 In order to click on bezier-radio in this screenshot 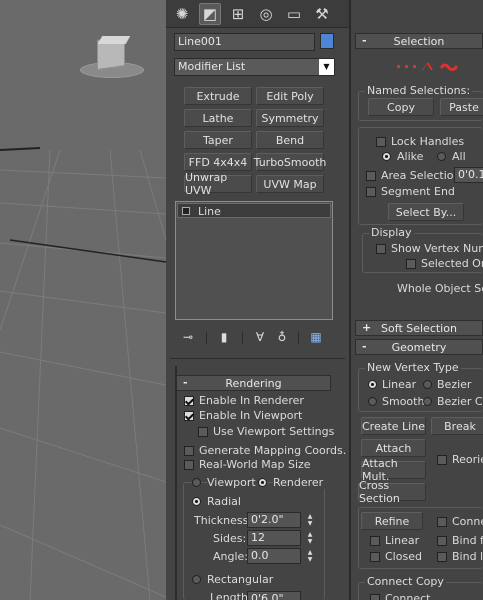, I will do `click(427, 384)`.